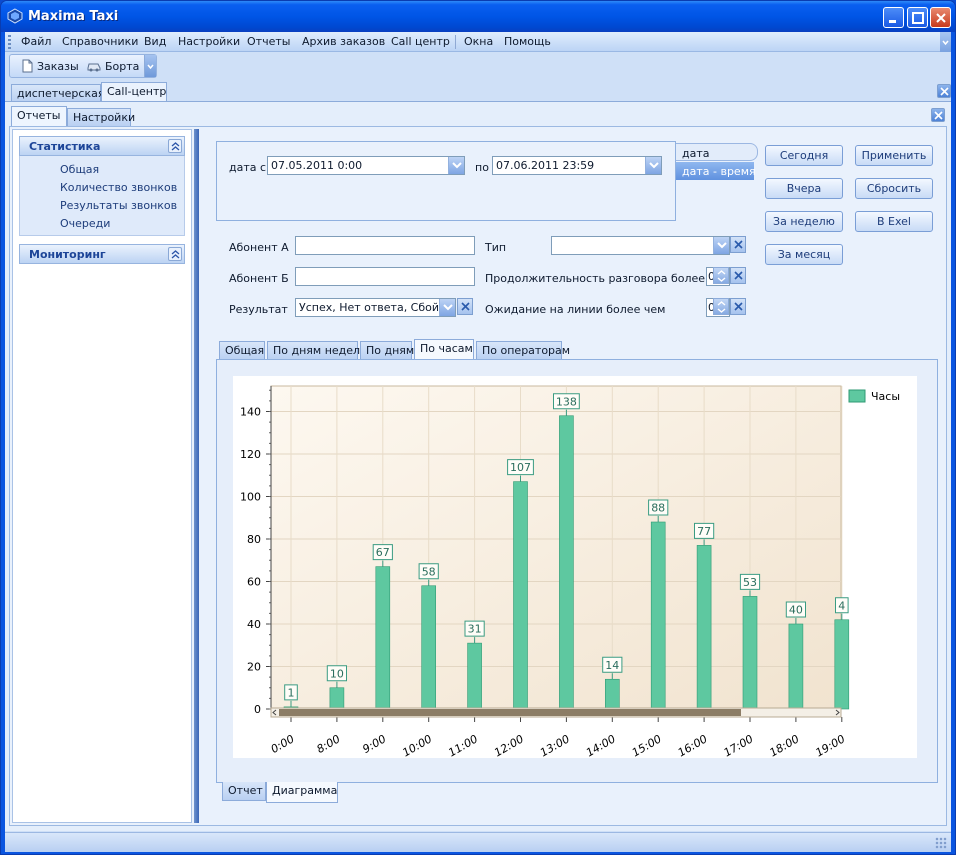 The width and height of the screenshot is (956, 855). Describe the element at coordinates (73, 16) in the screenshot. I see `window-title: Maxima Taxi` at that location.